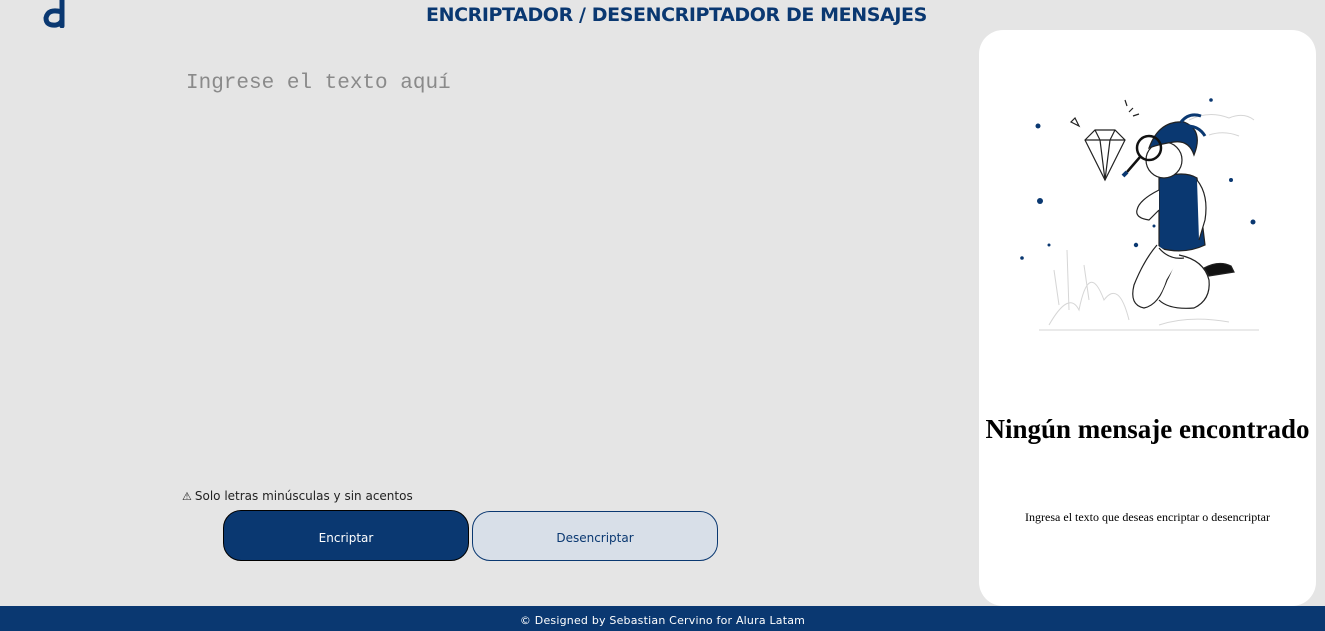 The width and height of the screenshot is (1325, 631). What do you see at coordinates (595, 536) in the screenshot?
I see `decrypt-button: Desencriptar` at bounding box center [595, 536].